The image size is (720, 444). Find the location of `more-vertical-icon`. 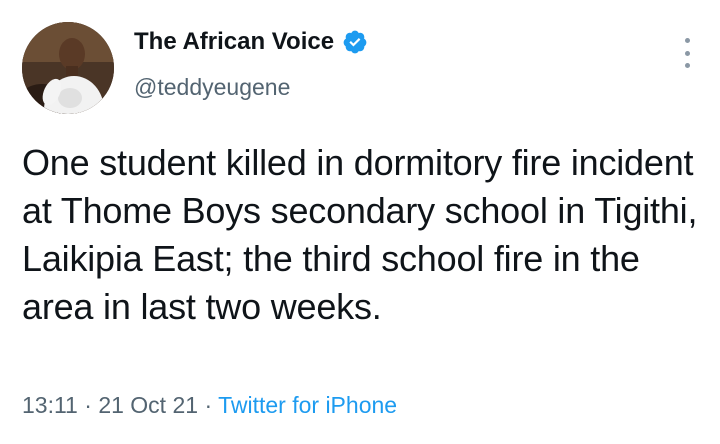

more-vertical-icon is located at coordinates (687, 53).